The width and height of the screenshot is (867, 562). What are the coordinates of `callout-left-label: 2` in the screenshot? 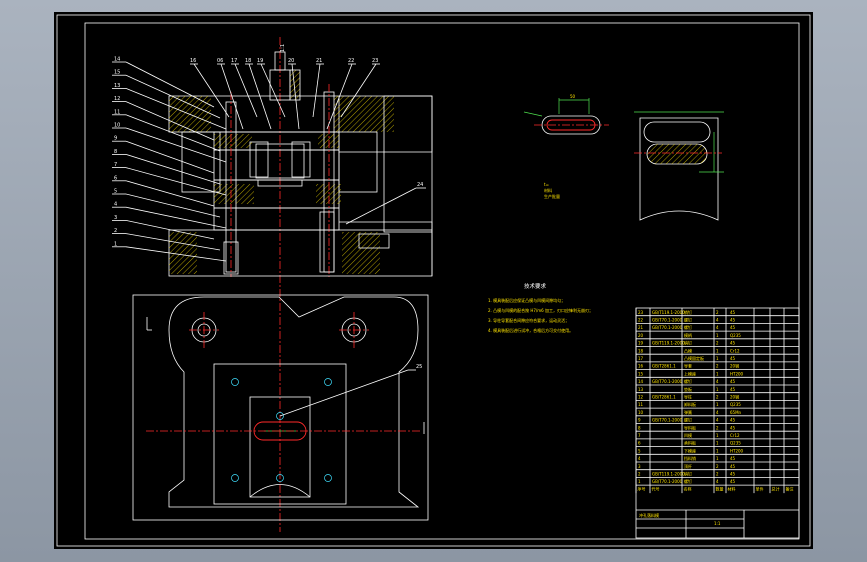 It's located at (115, 231).